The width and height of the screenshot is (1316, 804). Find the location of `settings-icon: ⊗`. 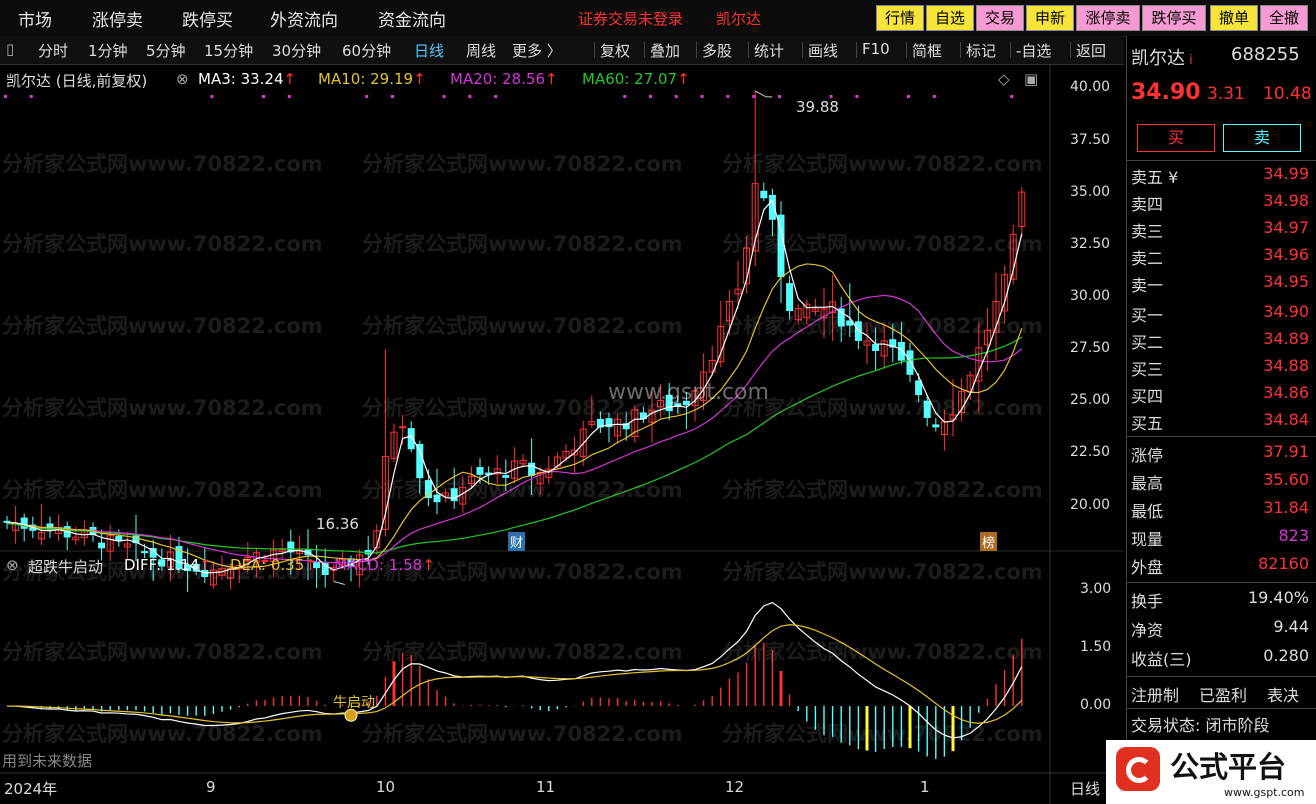

settings-icon: ⊗ is located at coordinates (182, 79).